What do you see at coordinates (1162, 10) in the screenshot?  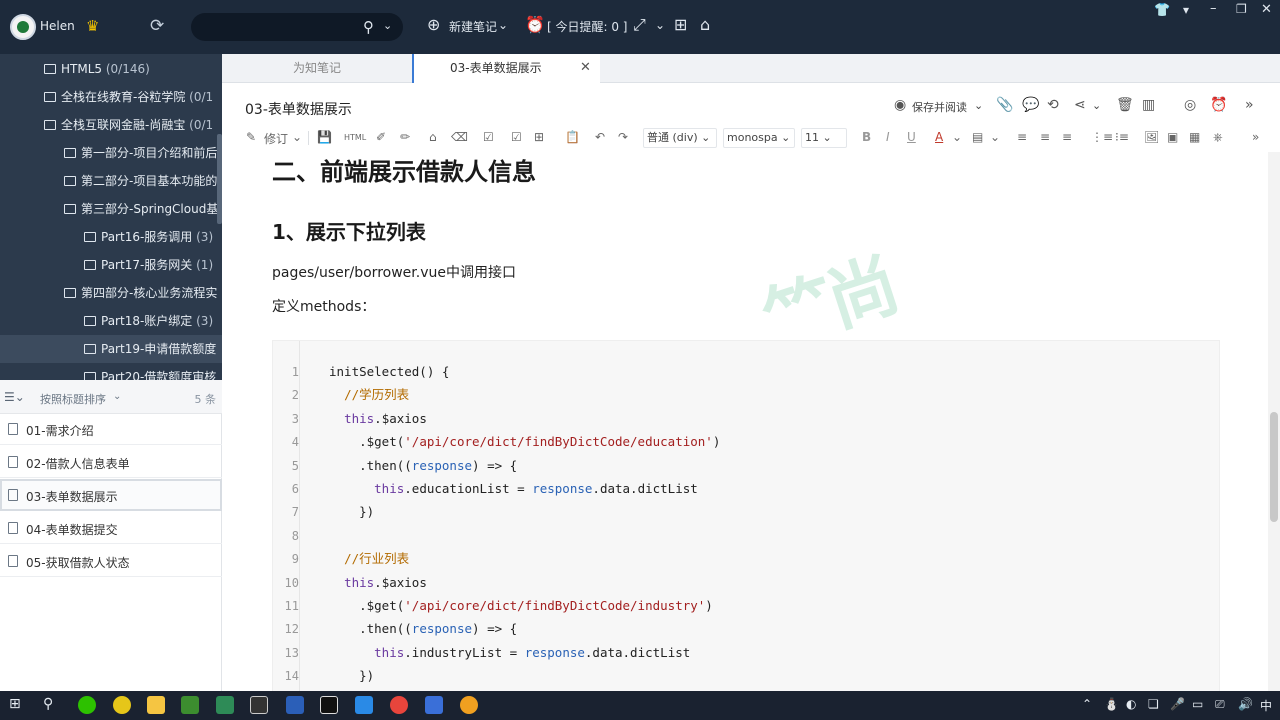 I see `skin-icon: 👕` at bounding box center [1162, 10].